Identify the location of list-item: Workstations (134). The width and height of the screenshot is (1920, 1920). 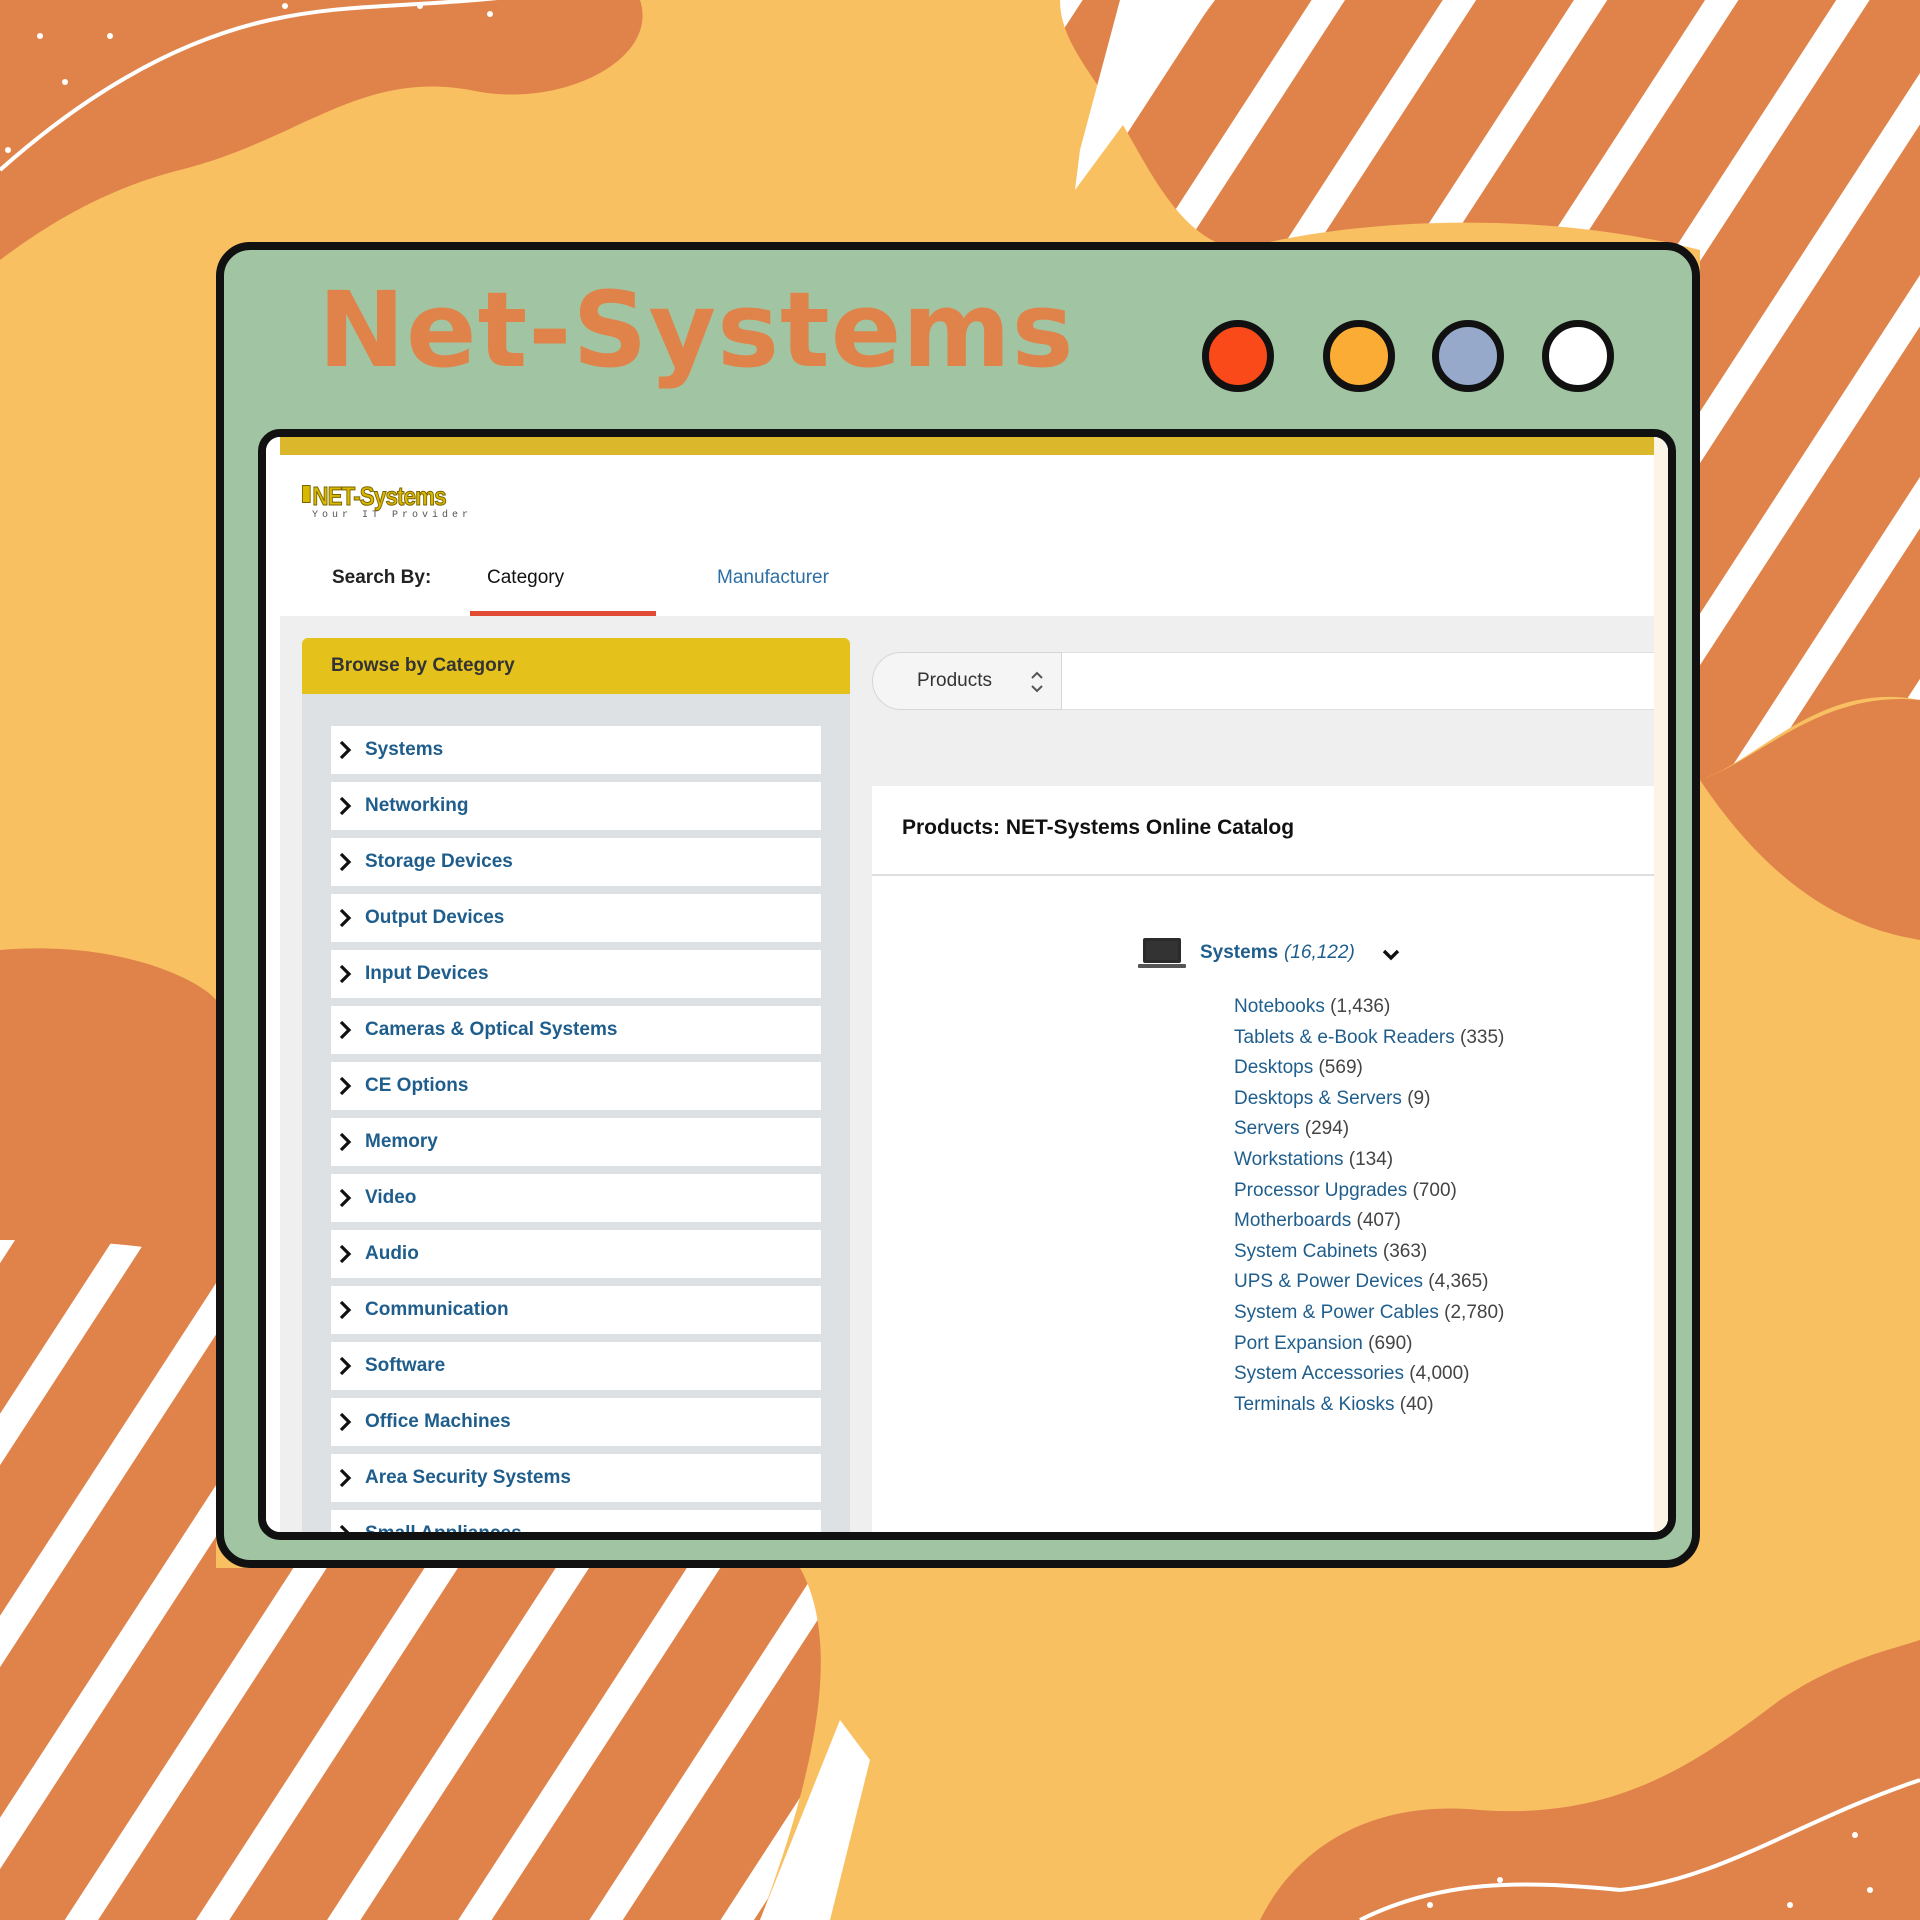
(1369, 1160).